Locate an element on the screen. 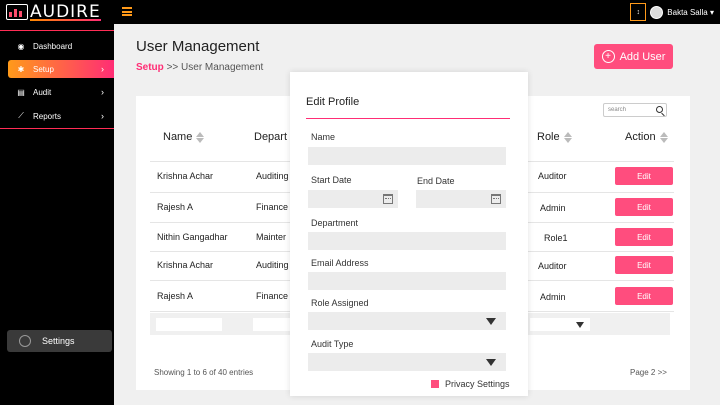 This screenshot has width=720, height=405. end-date-field is located at coordinates (461, 199).